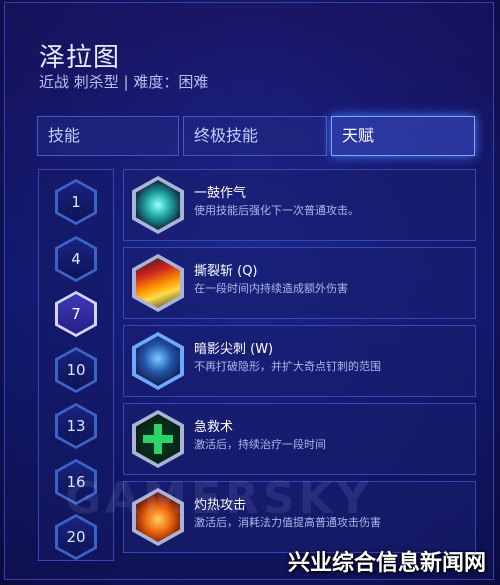  I want to click on tier-level: 13, so click(76, 426).